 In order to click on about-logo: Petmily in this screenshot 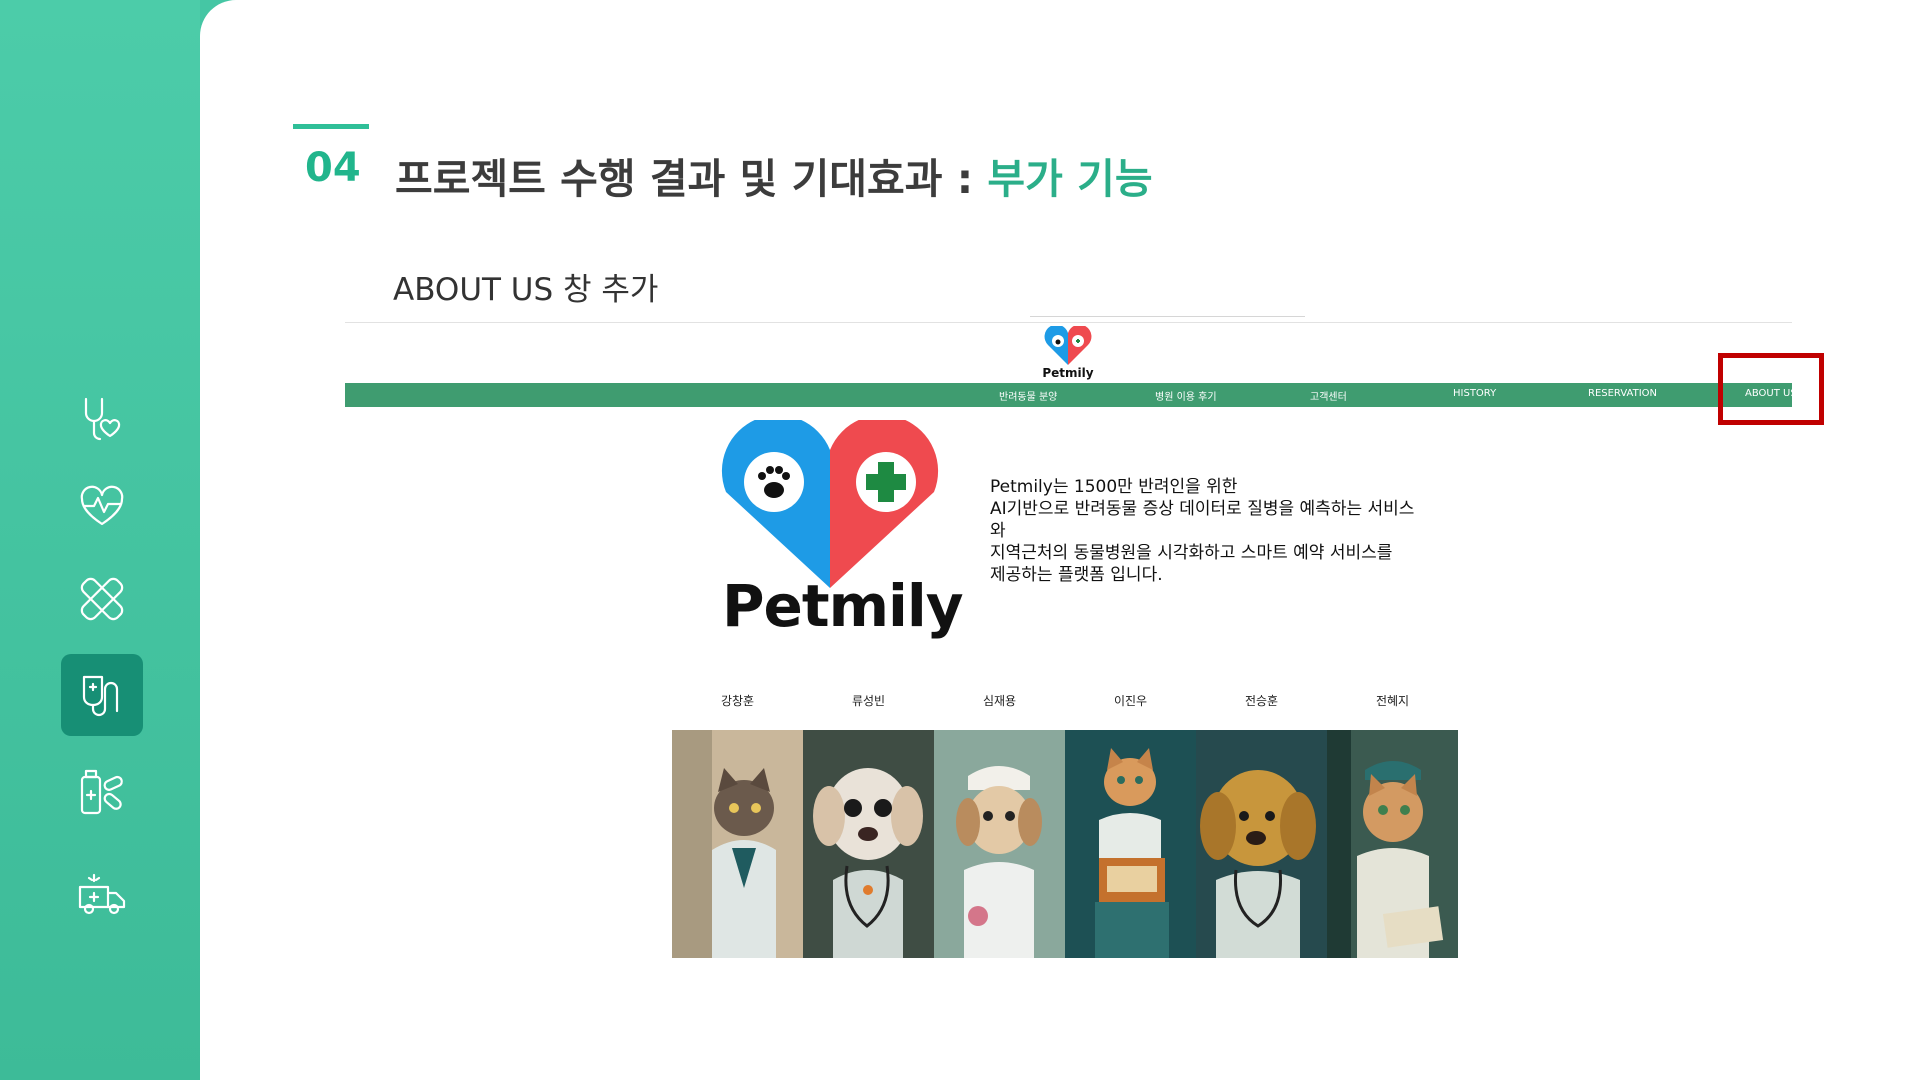, I will do `click(838, 527)`.